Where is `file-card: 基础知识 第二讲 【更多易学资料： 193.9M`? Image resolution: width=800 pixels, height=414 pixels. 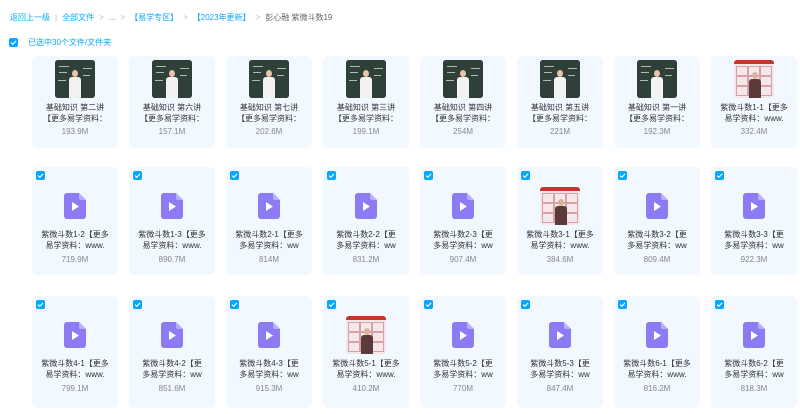
file-card: 基础知识 第二讲 【更多易学资料： 193.9M is located at coordinates (75, 102).